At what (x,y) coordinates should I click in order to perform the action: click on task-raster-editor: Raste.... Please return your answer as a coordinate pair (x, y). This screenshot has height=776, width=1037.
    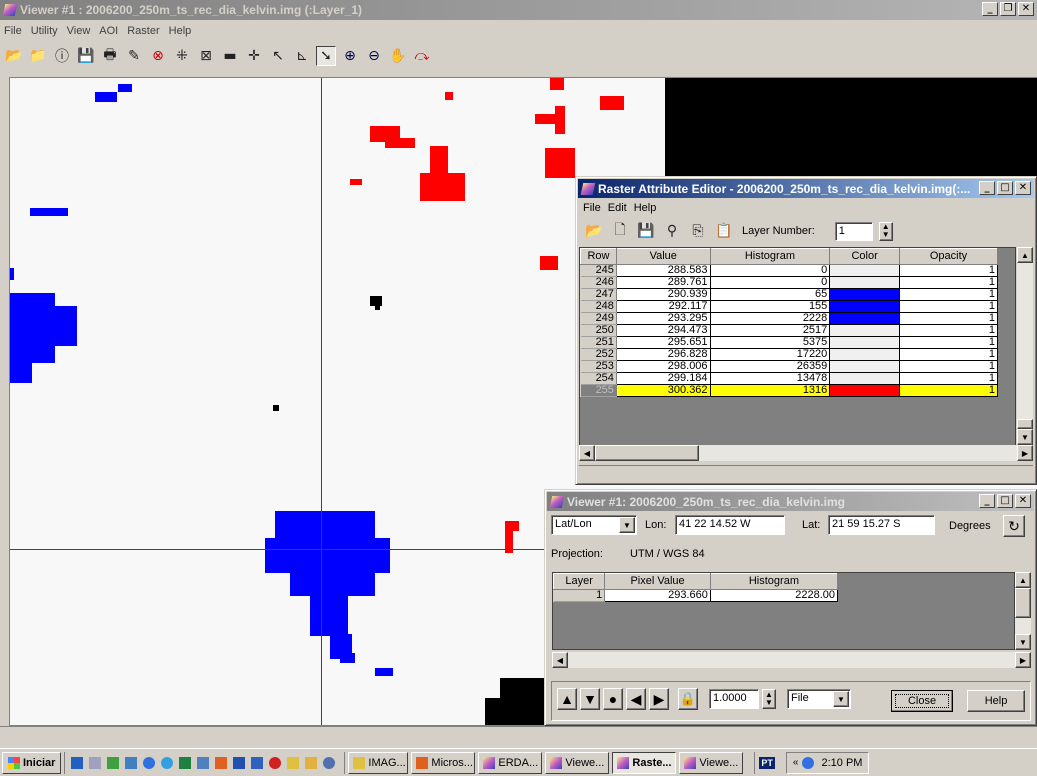
    Looking at the image, I should click on (644, 762).